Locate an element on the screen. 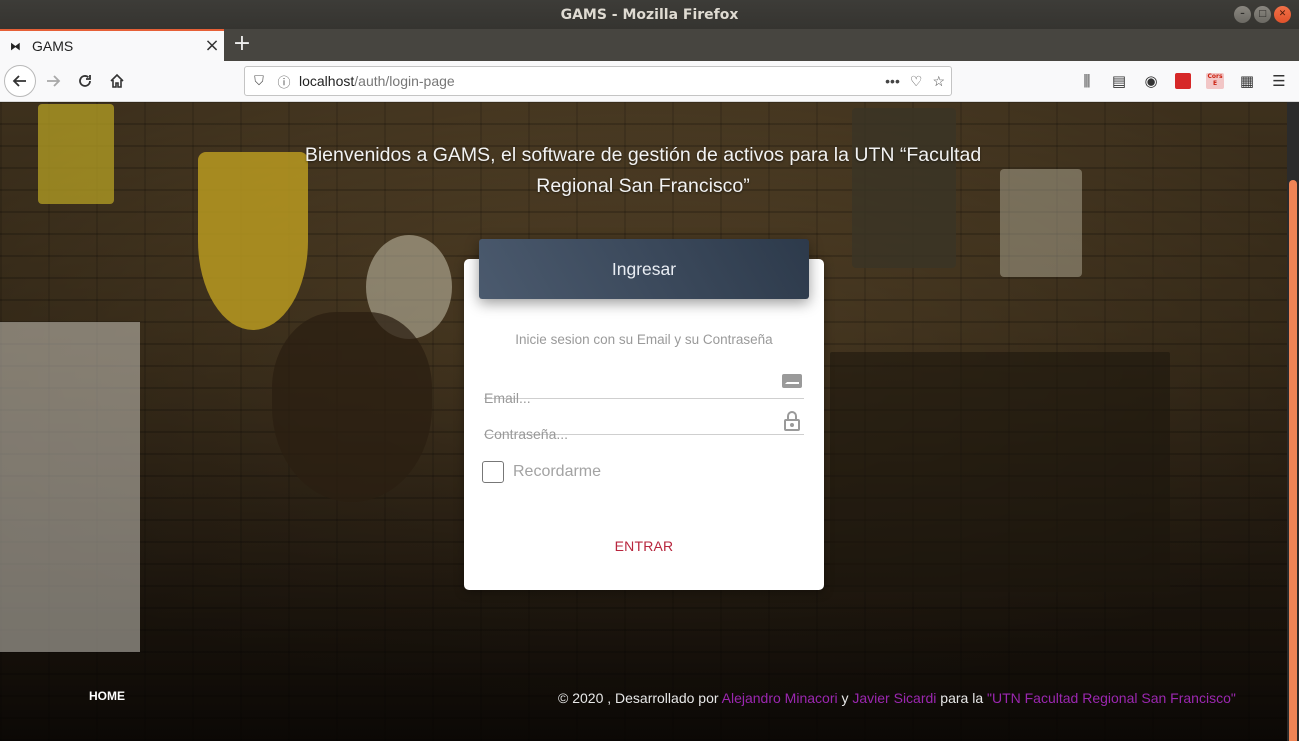 The width and height of the screenshot is (1299, 741). for-text: para la is located at coordinates (962, 698).